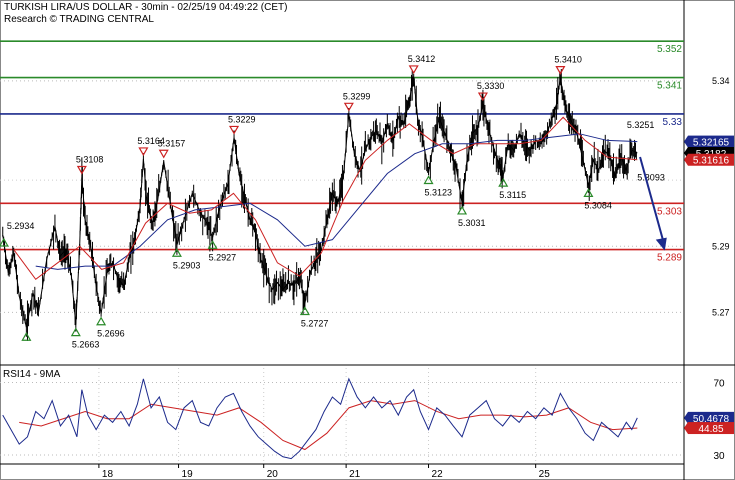 The width and height of the screenshot is (735, 480). What do you see at coordinates (719, 456) in the screenshot?
I see `rsi-tick-label: 30` at bounding box center [719, 456].